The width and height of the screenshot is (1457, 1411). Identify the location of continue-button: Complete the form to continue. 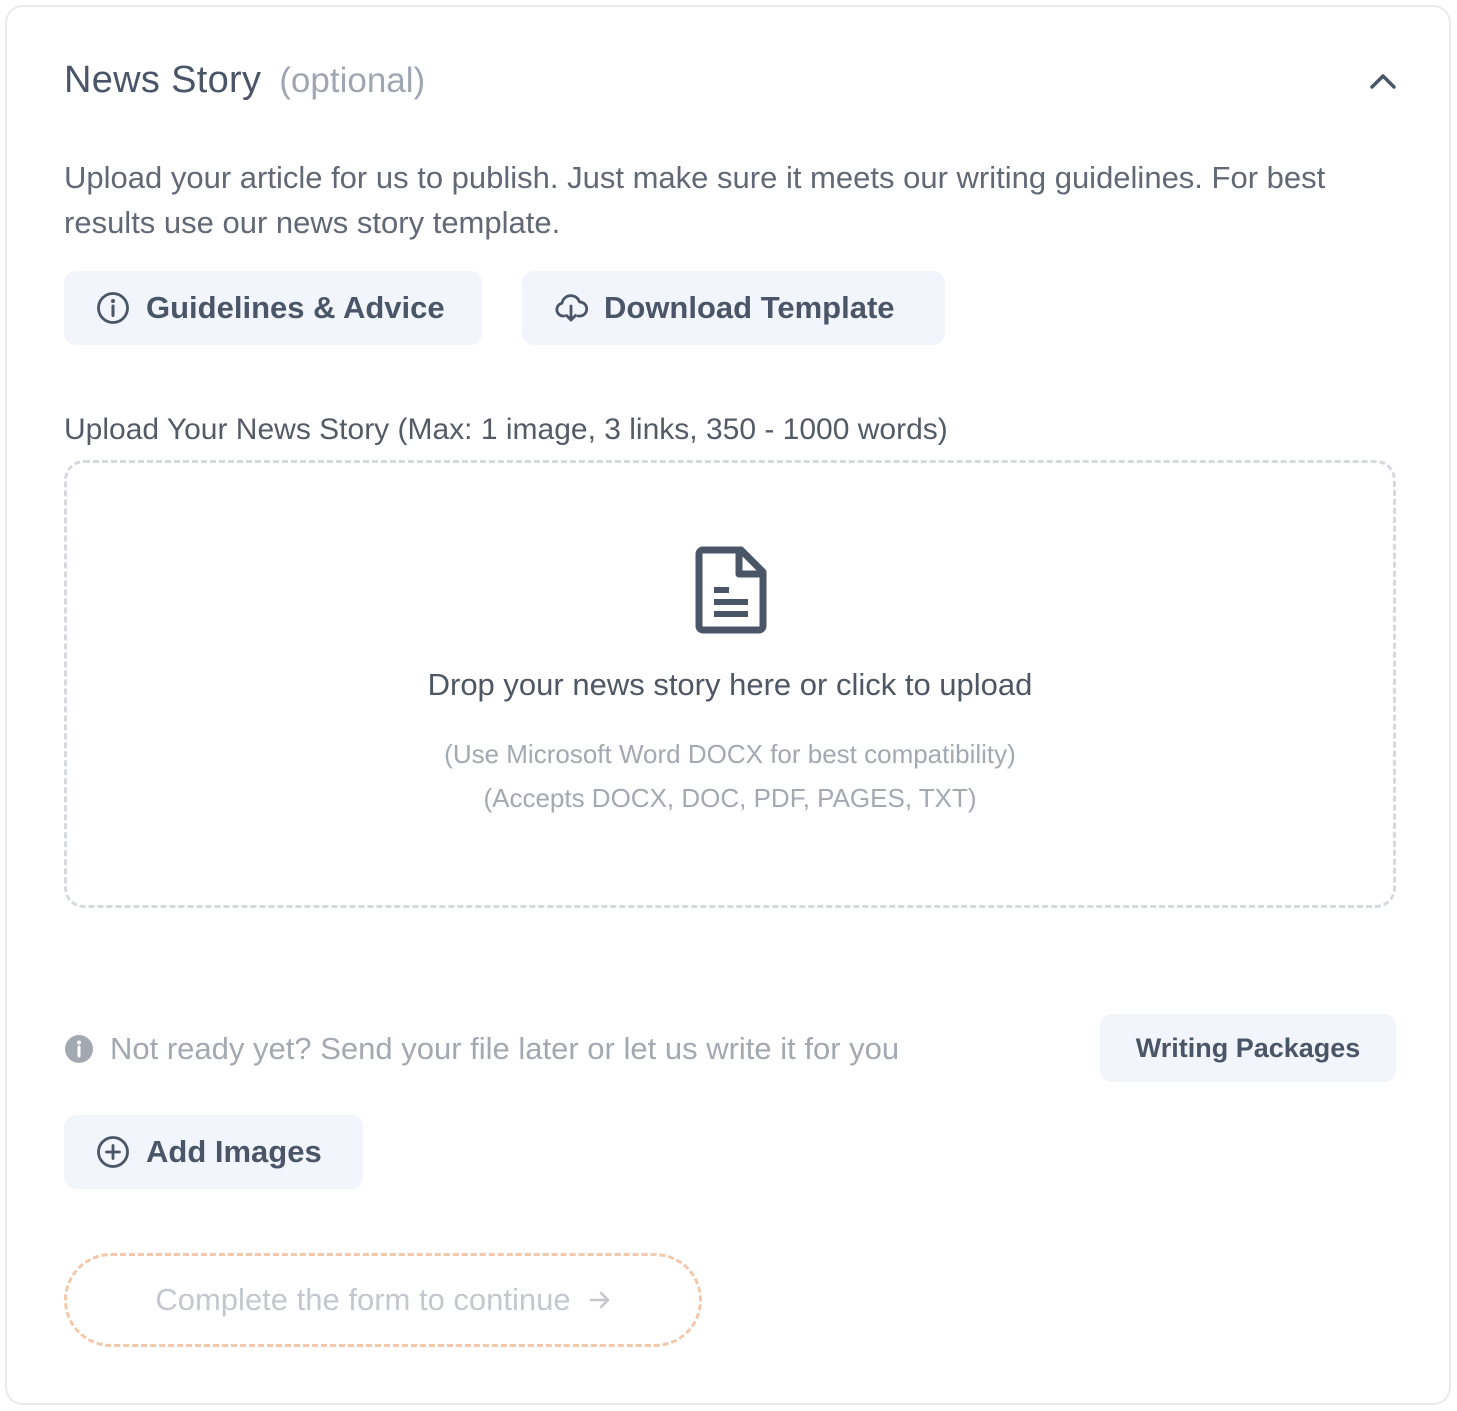
(383, 1300).